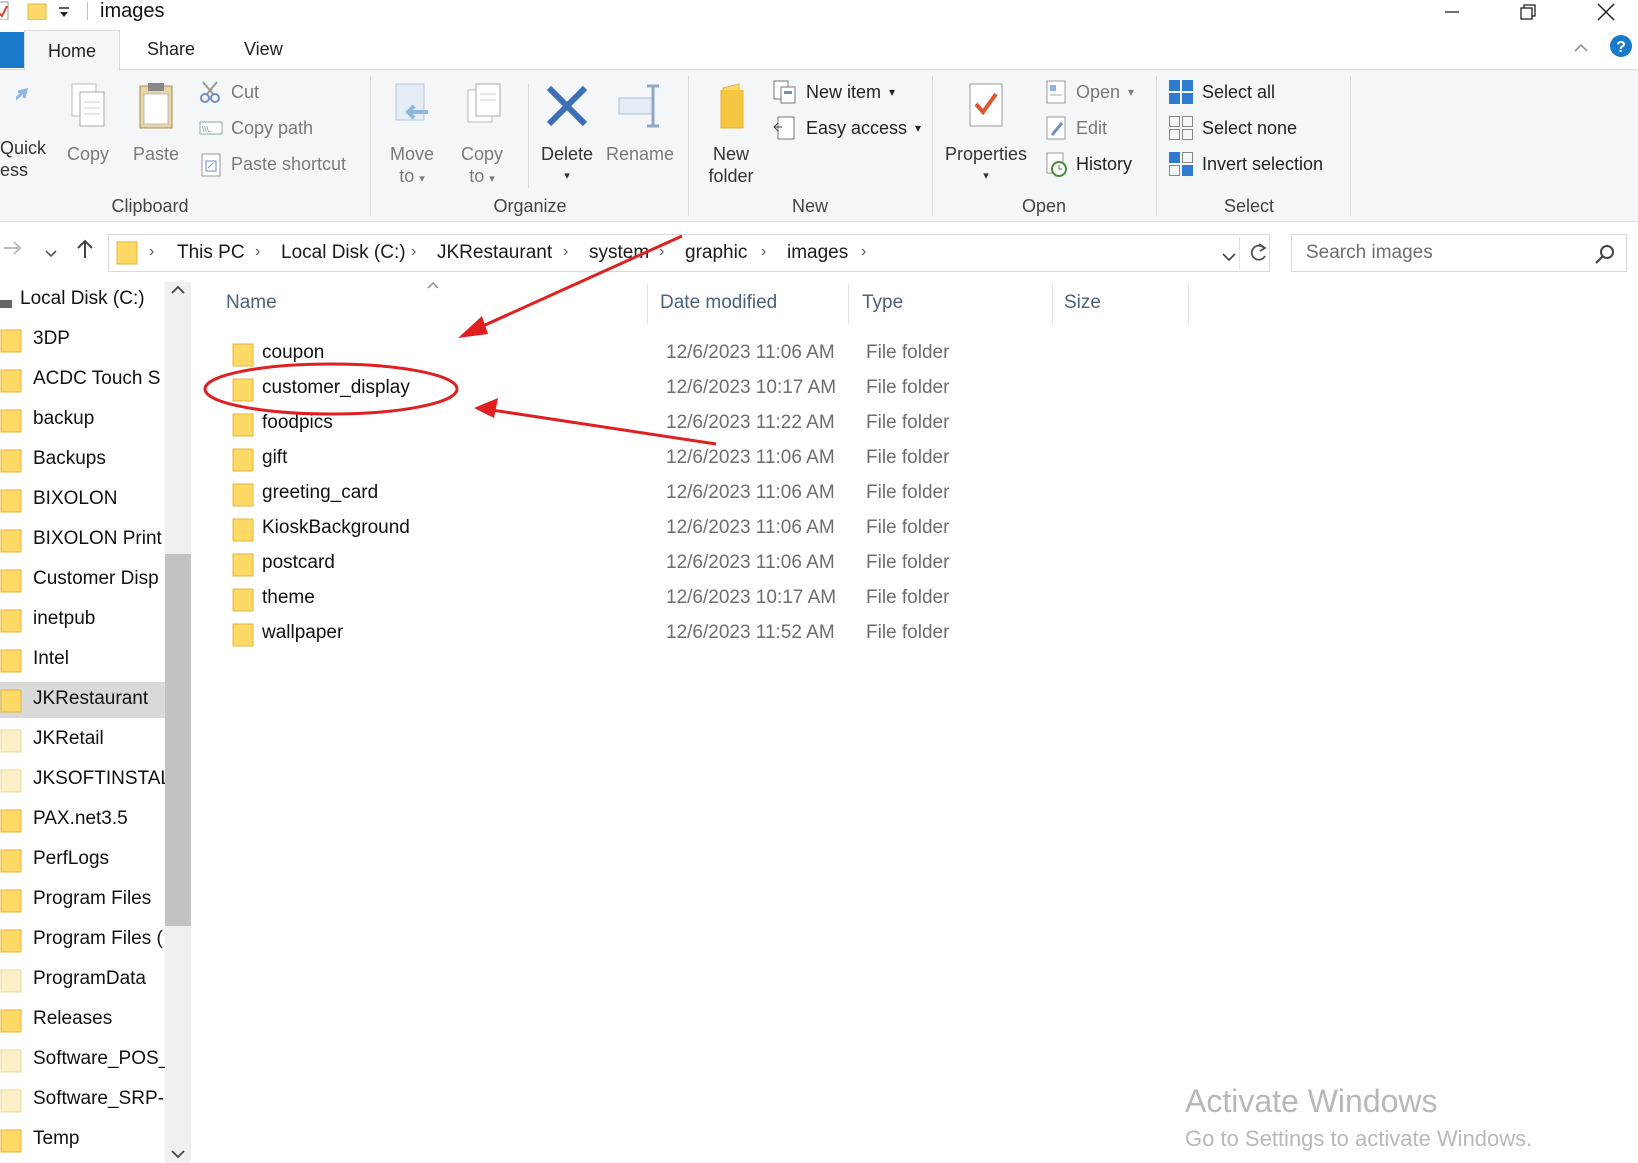 The width and height of the screenshot is (1638, 1163). Describe the element at coordinates (82, 460) in the screenshot. I see `nav-item: Backups` at that location.